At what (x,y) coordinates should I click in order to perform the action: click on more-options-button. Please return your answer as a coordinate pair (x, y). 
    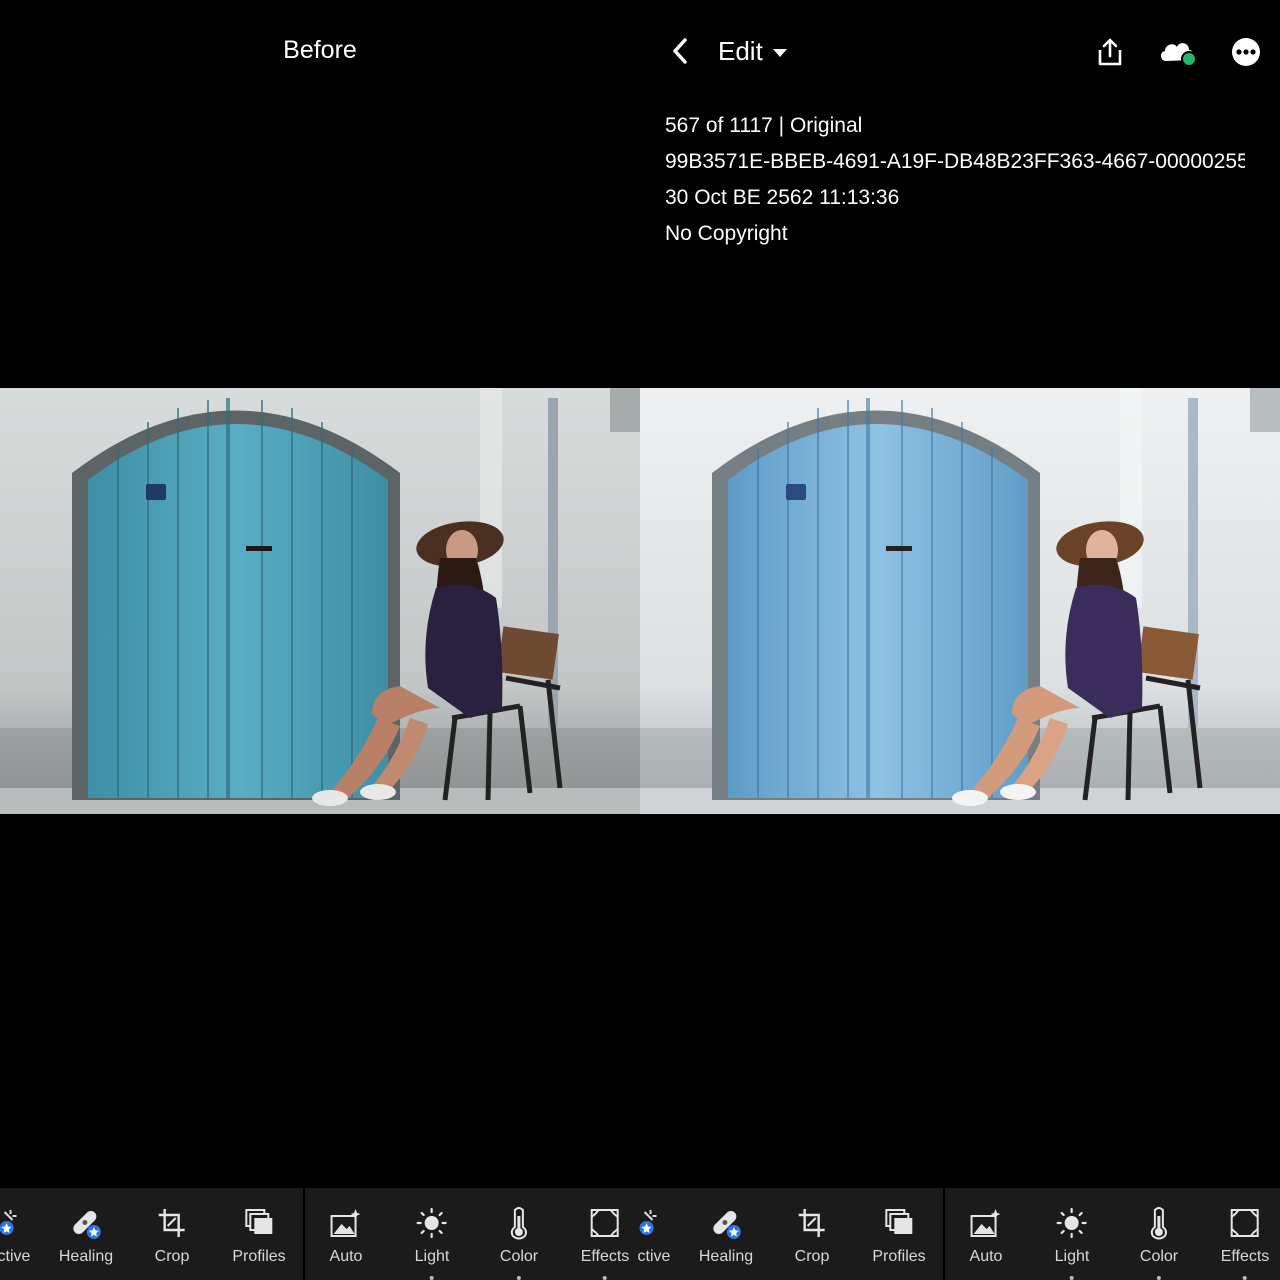
    Looking at the image, I should click on (1246, 52).